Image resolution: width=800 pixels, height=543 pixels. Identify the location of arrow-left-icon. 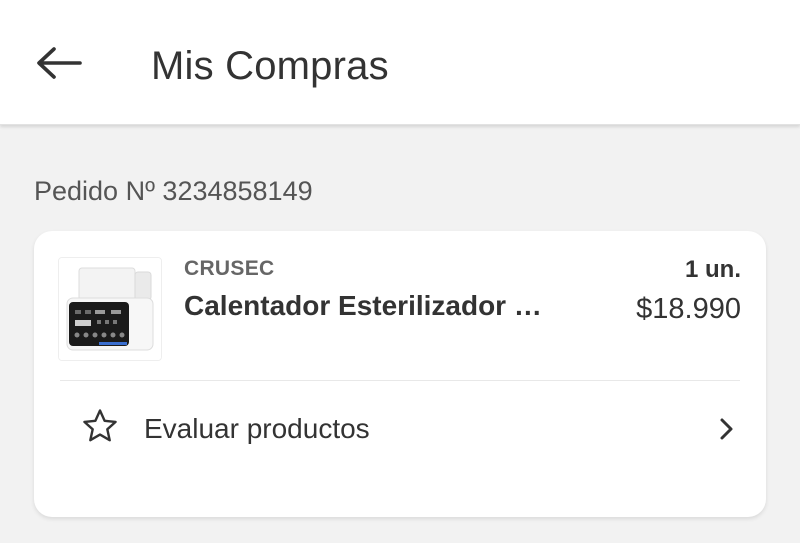
(59, 63).